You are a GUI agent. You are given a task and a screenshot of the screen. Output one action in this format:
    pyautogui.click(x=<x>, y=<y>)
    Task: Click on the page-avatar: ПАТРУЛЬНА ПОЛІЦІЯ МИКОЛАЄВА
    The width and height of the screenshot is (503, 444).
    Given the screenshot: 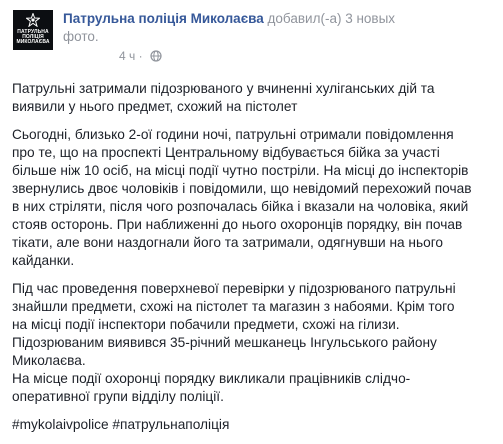 What is the action you would take?
    pyautogui.click(x=33, y=30)
    